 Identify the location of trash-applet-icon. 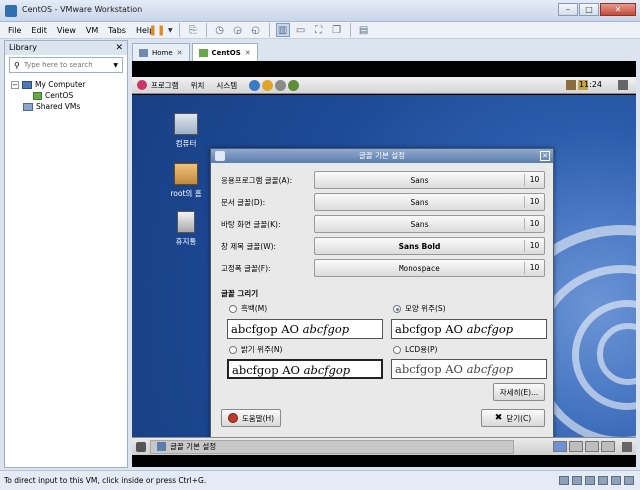
(627, 447).